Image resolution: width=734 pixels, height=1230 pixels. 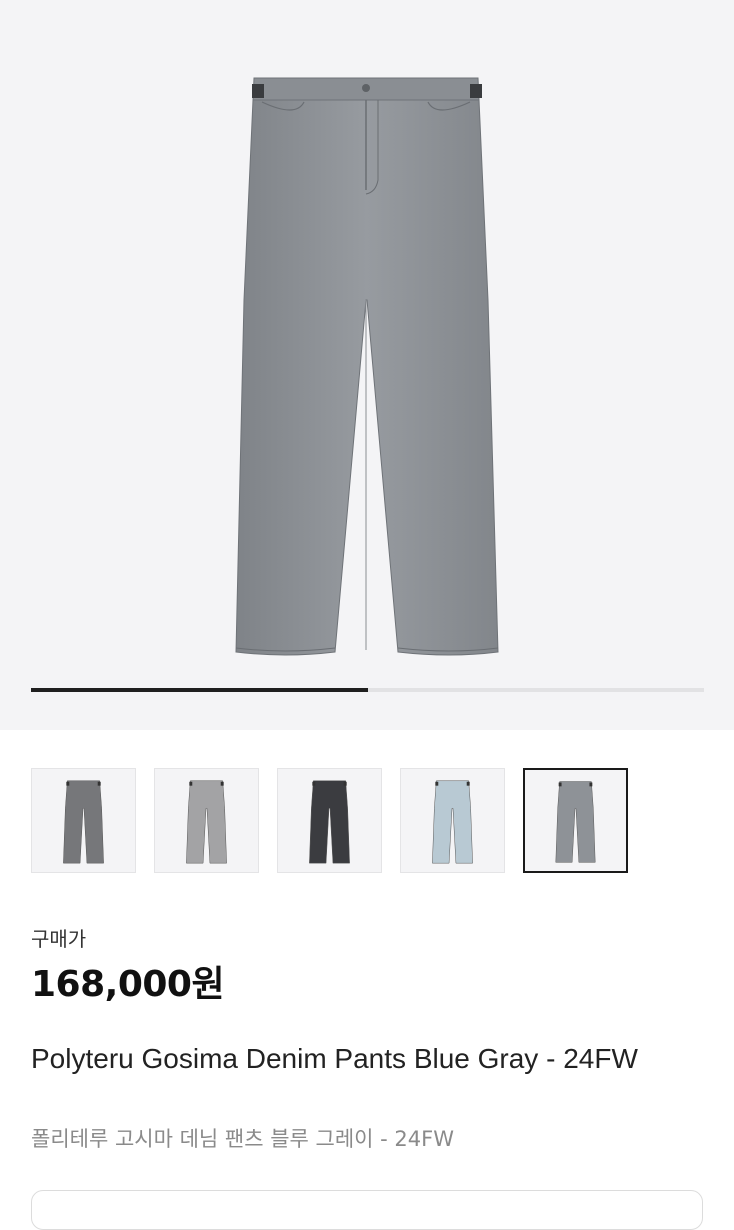 What do you see at coordinates (59, 939) in the screenshot?
I see `price-label: 구매가` at bounding box center [59, 939].